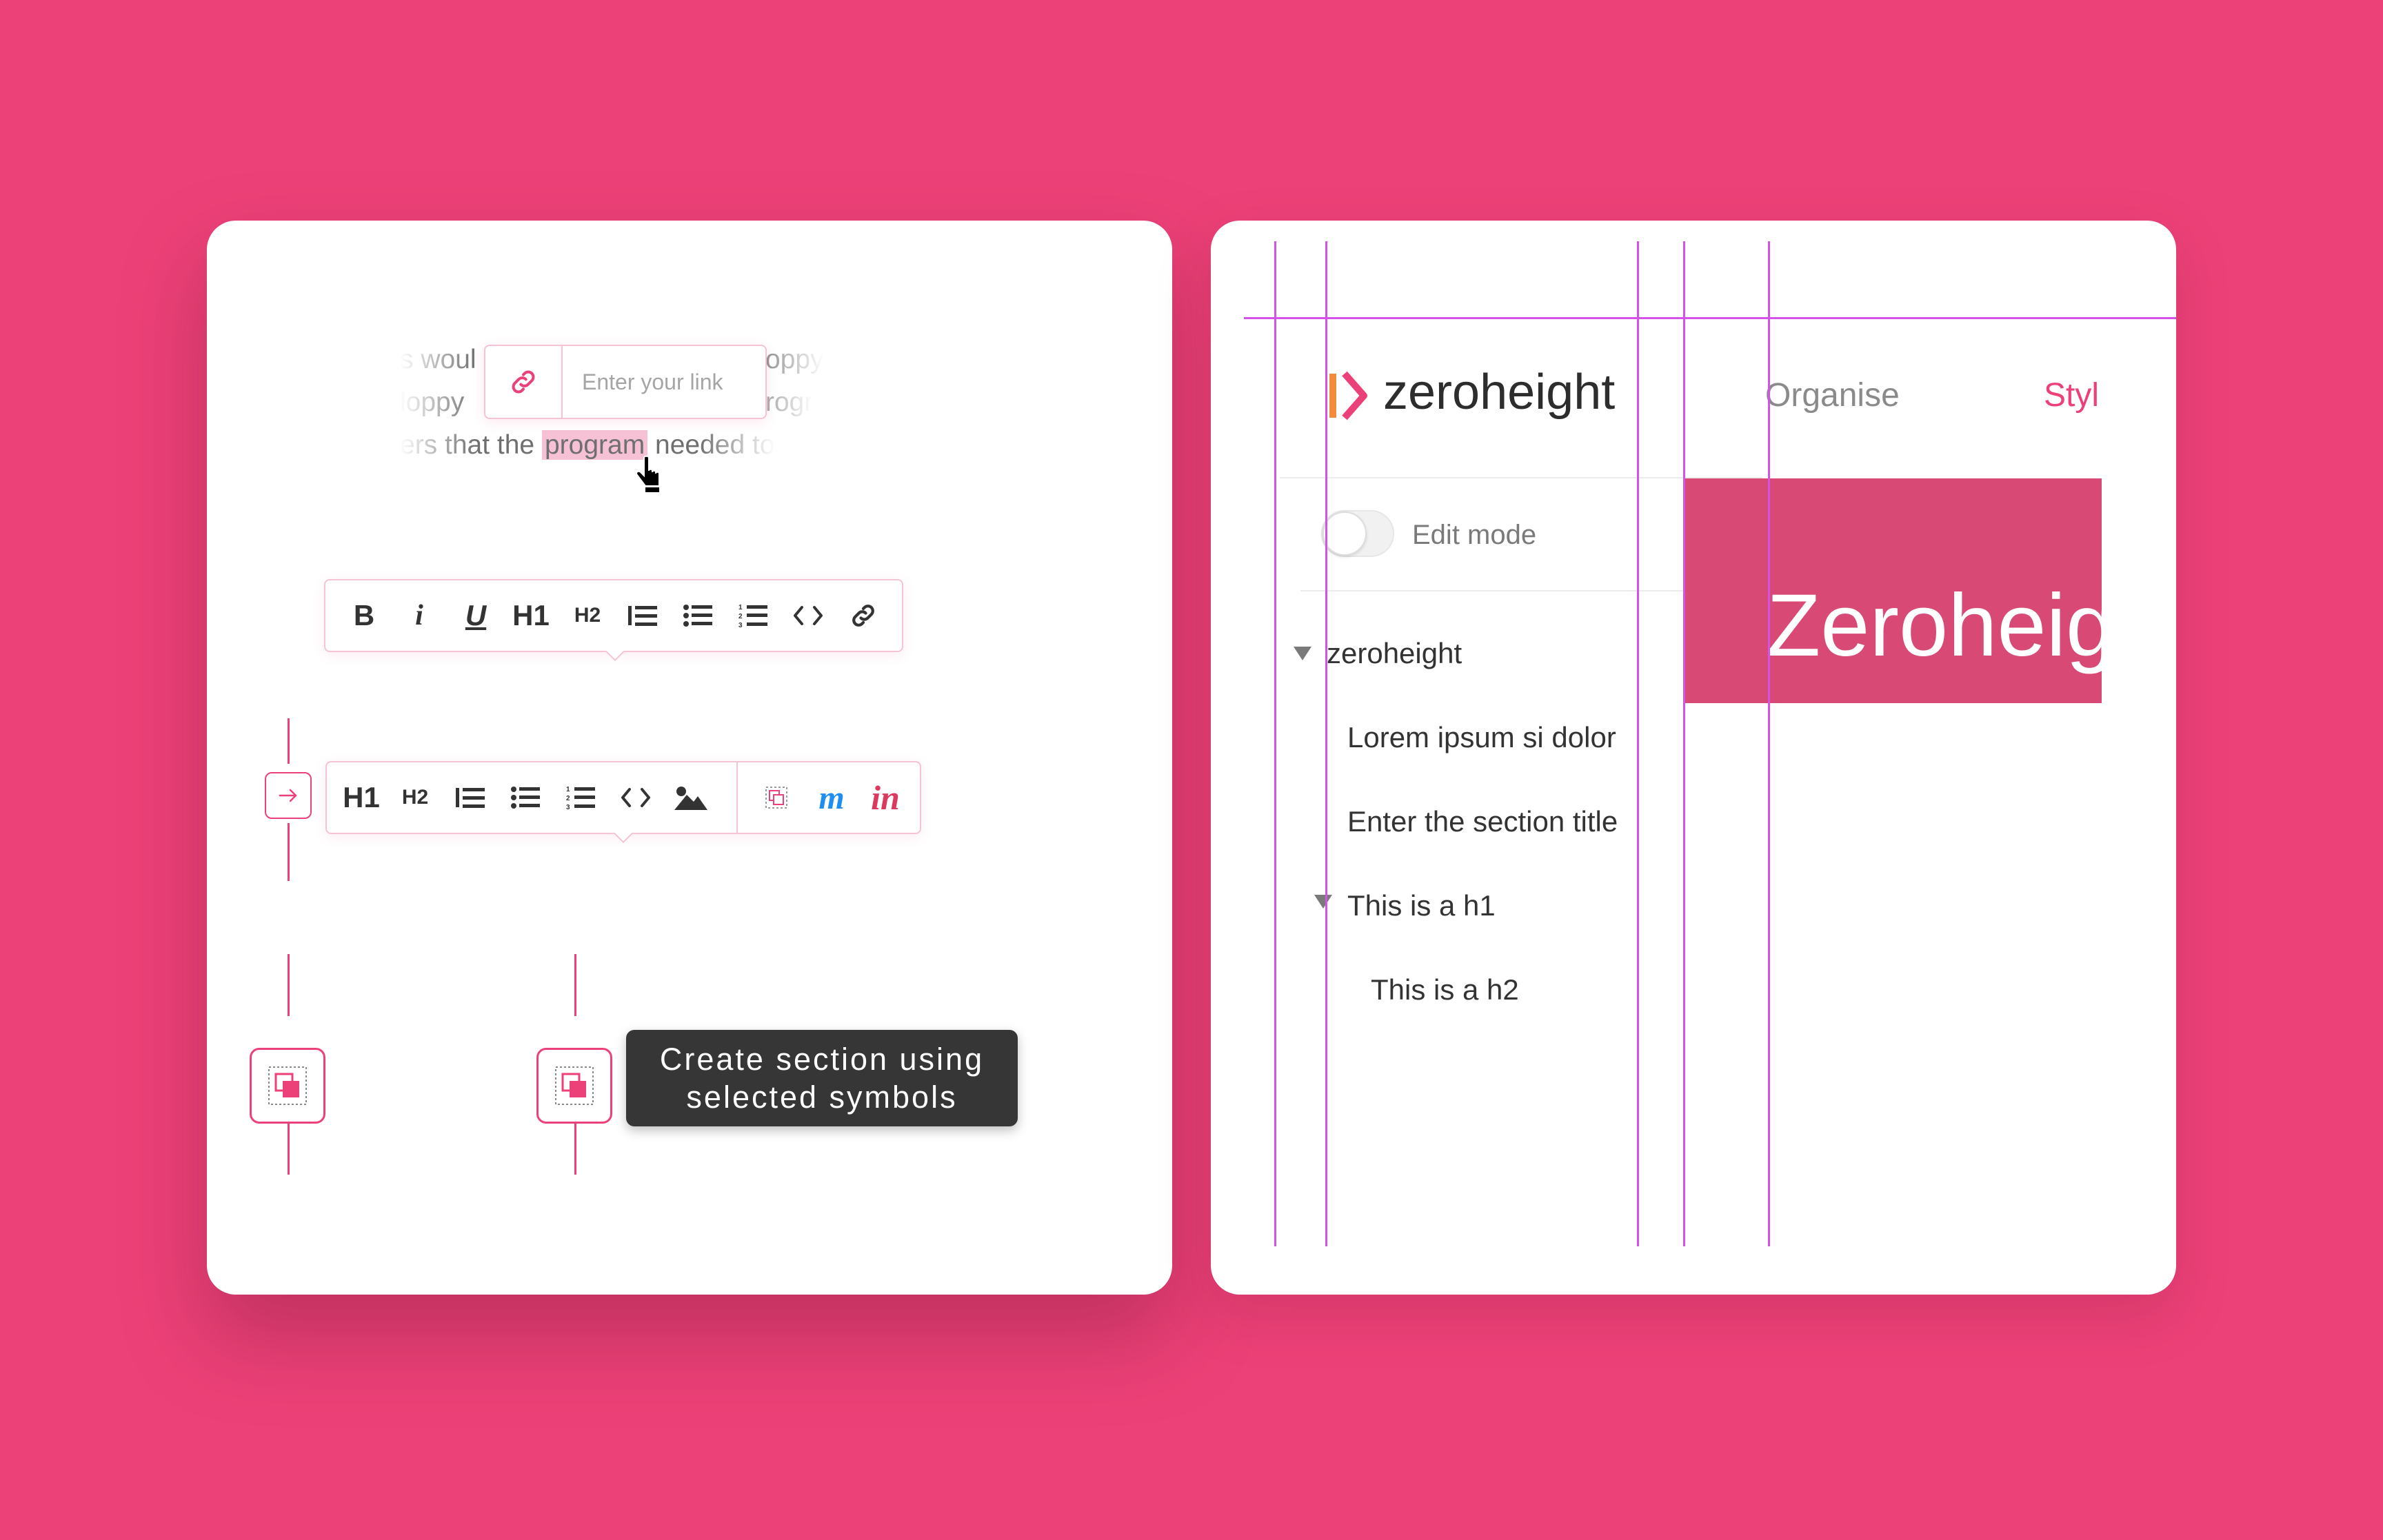  I want to click on symbols-button, so click(776, 797).